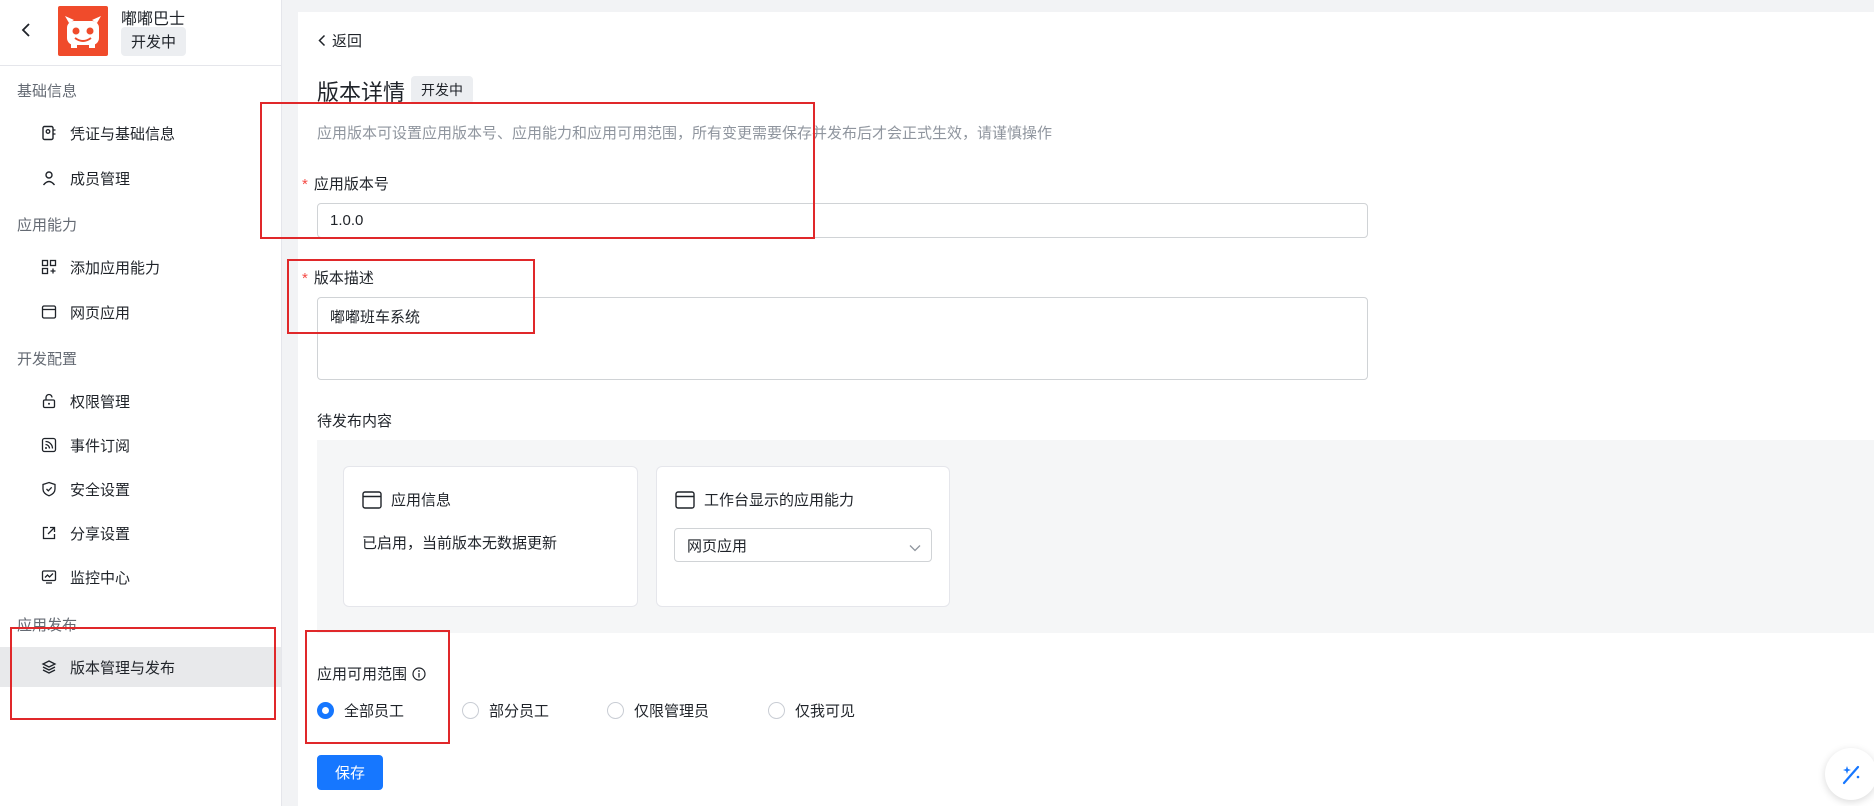  I want to click on magic-wand-icon, so click(1851, 774).